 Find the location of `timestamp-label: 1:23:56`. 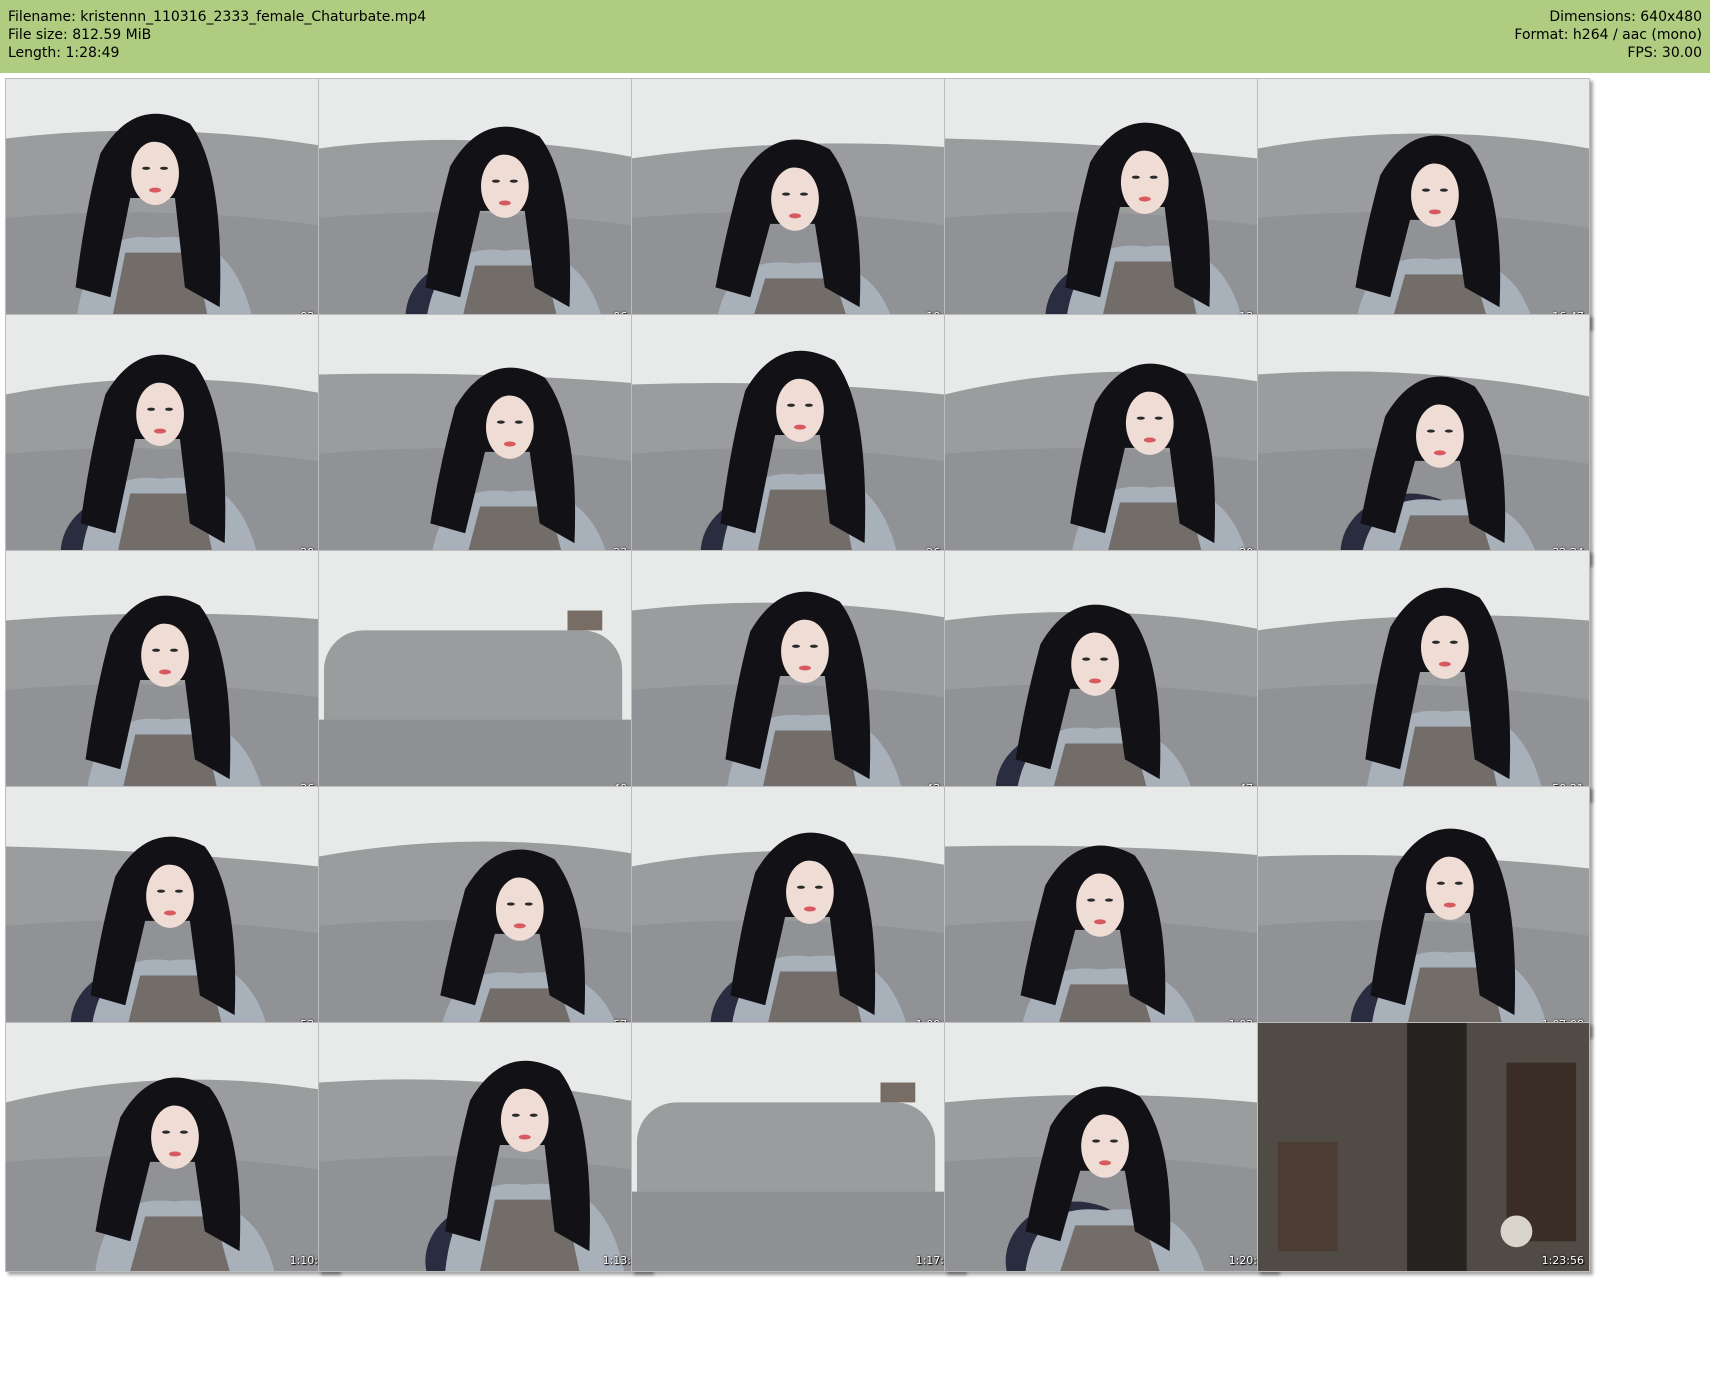

timestamp-label: 1:23:56 is located at coordinates (1562, 1260).